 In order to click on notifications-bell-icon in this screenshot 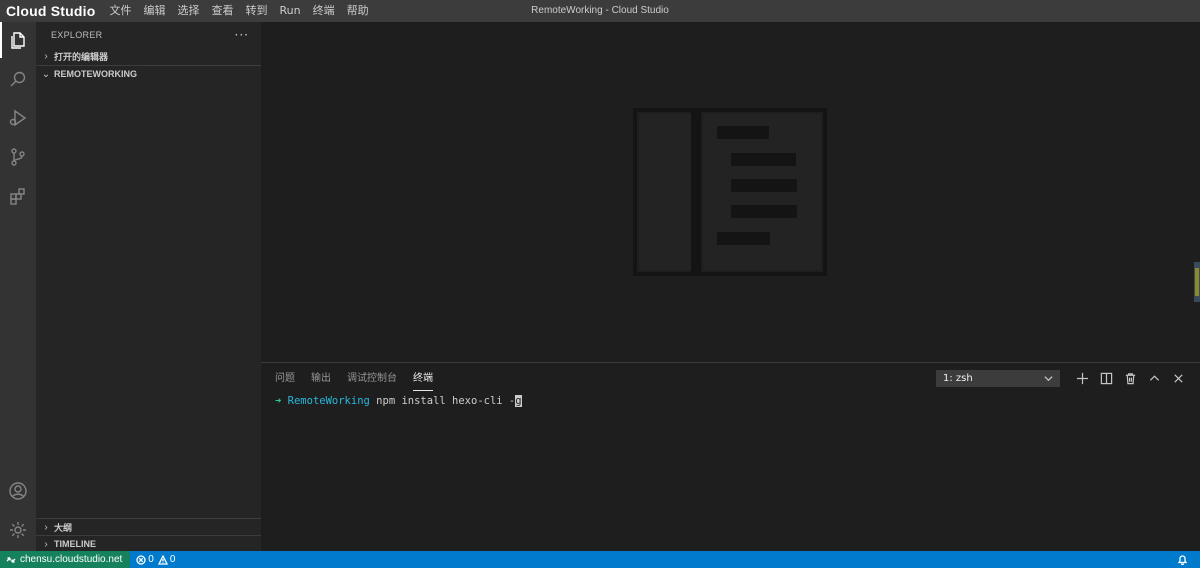, I will do `click(1182, 560)`.